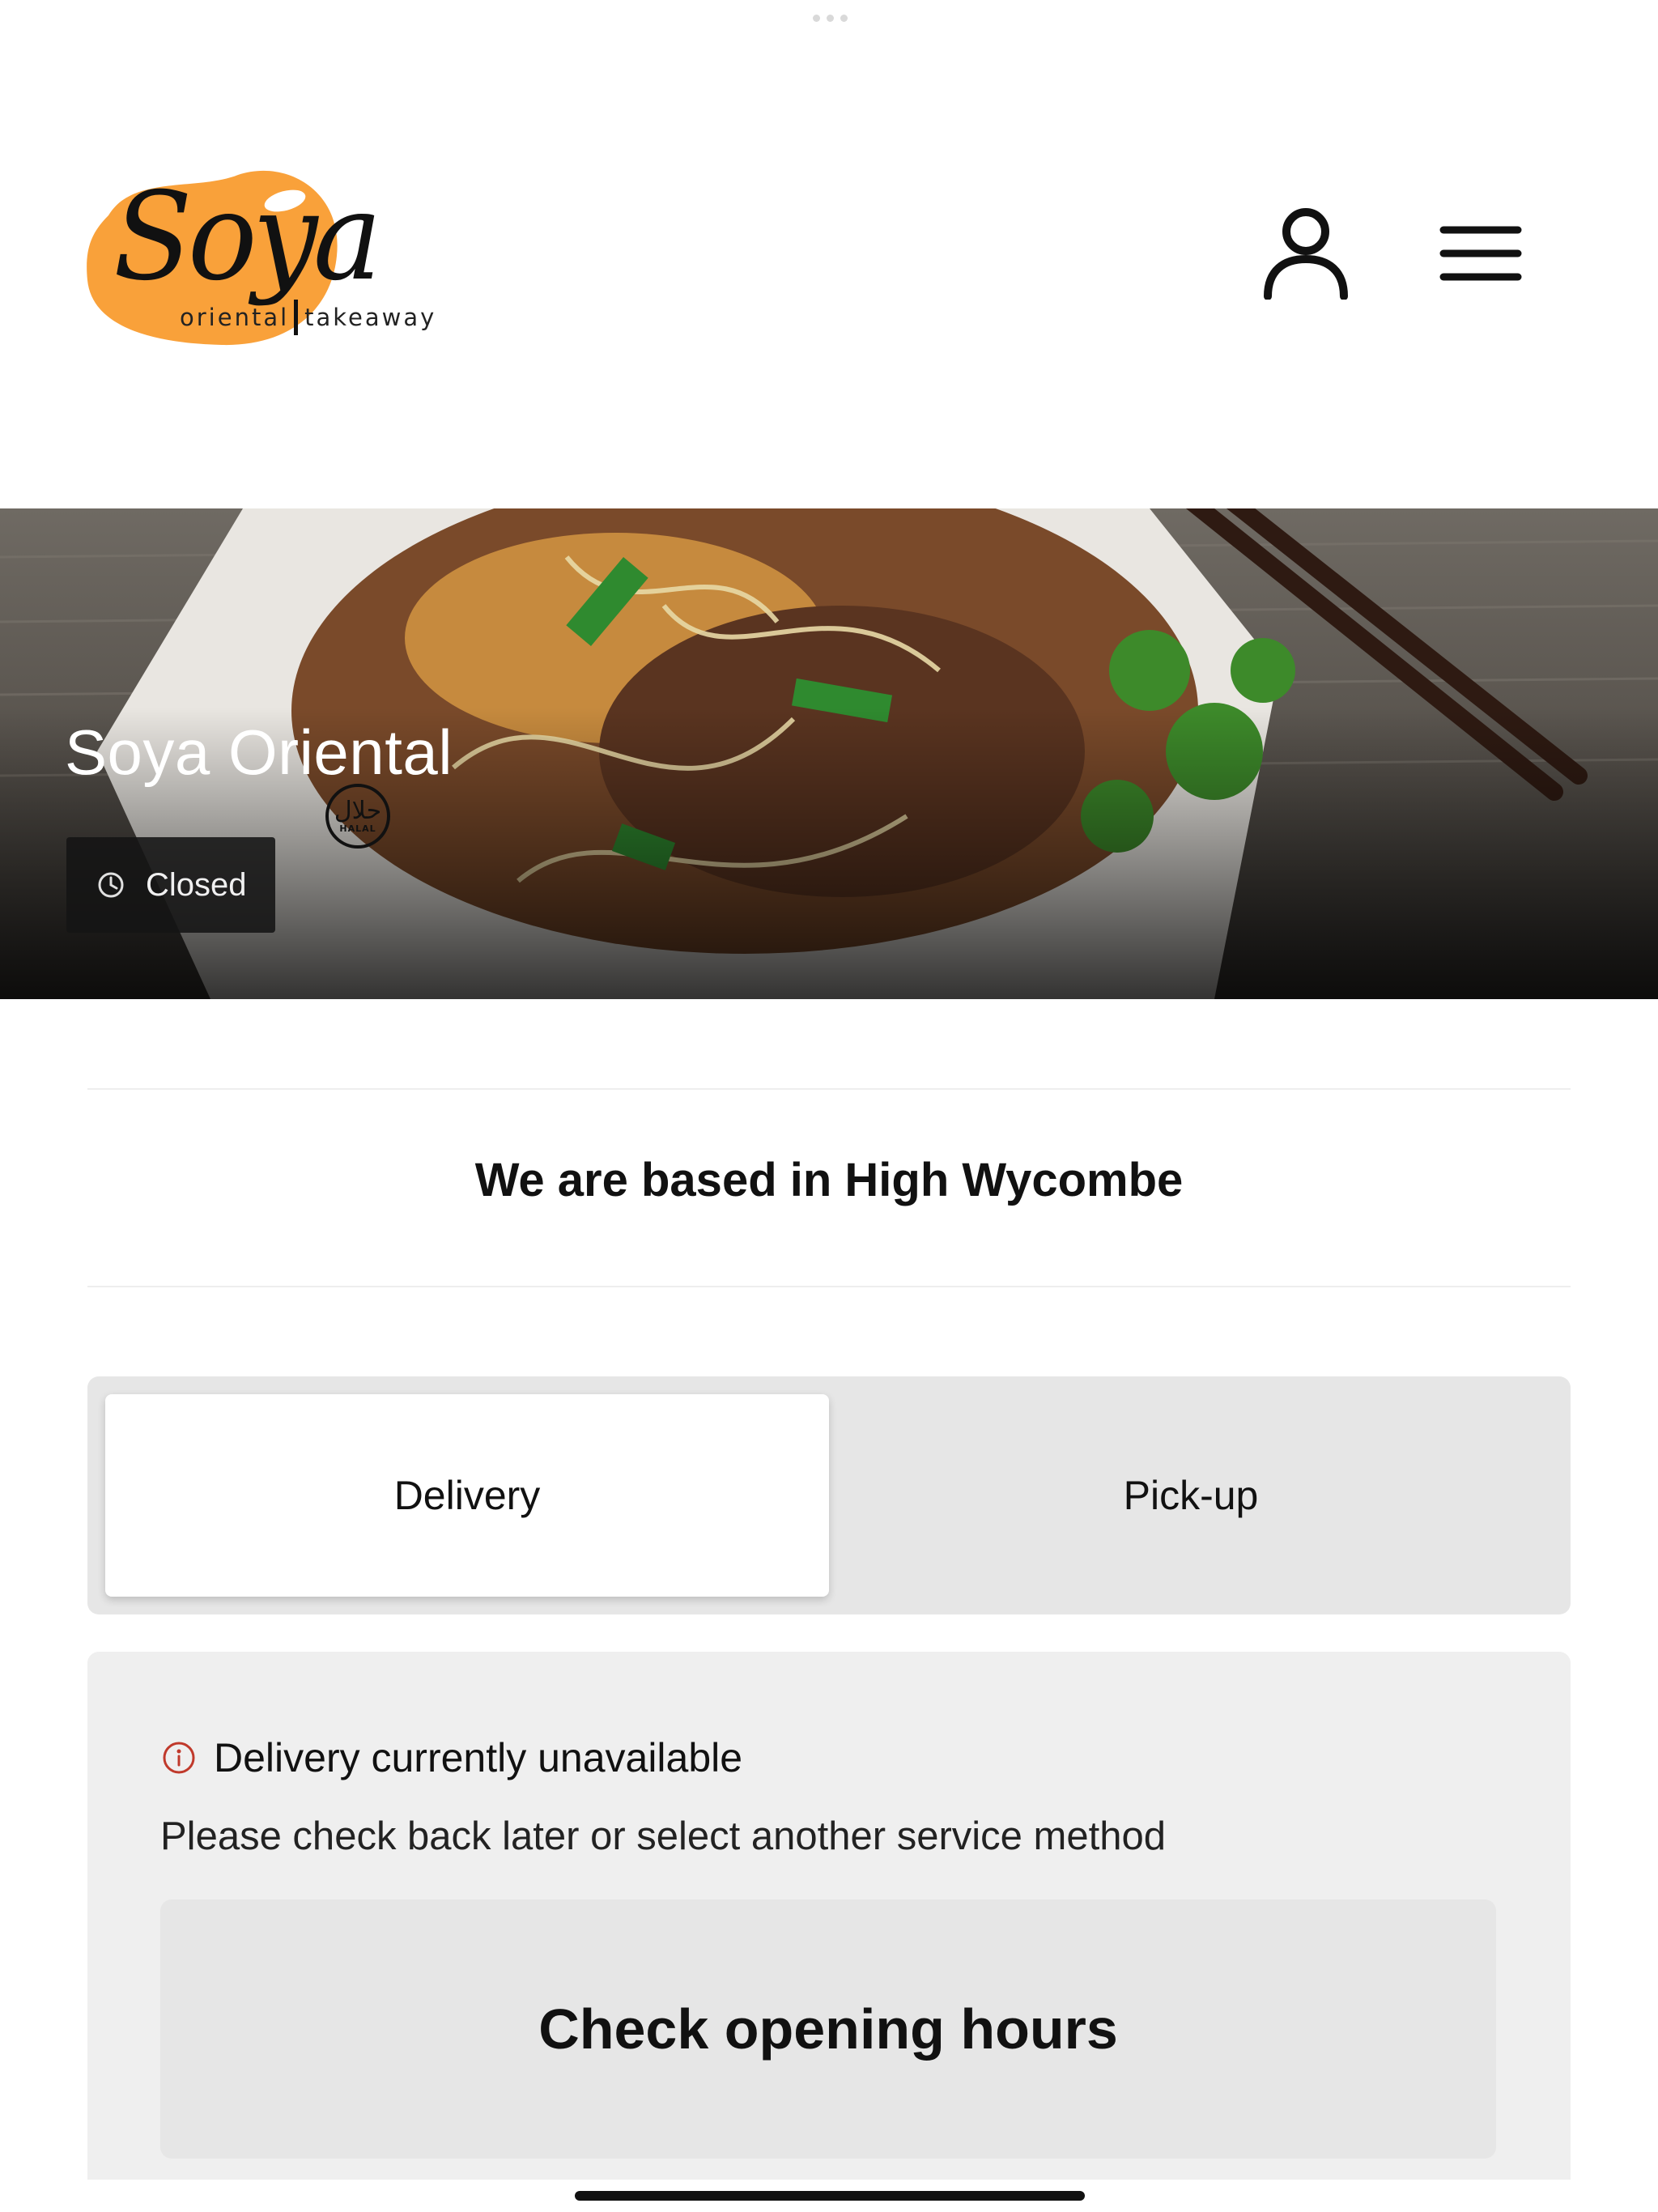  I want to click on logo-subtitle-right: takeaway, so click(370, 318).